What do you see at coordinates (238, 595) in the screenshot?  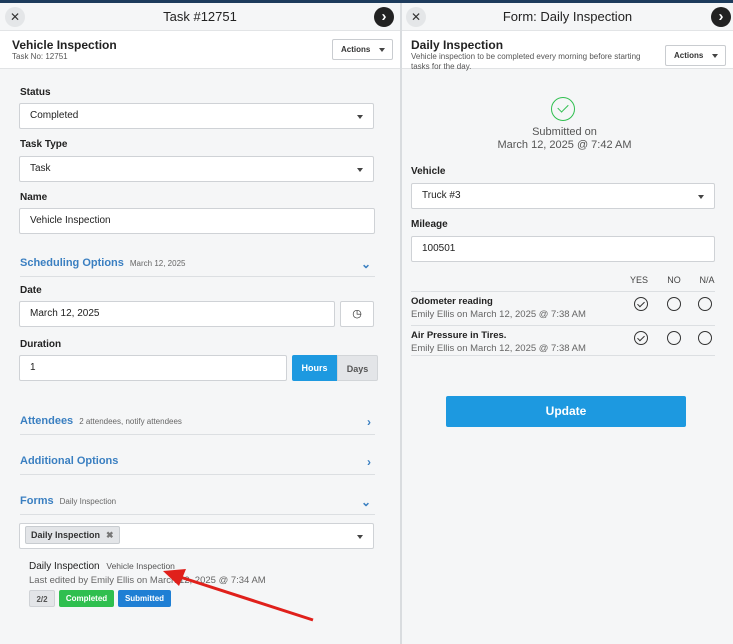 I see `annotation-arrow` at bounding box center [238, 595].